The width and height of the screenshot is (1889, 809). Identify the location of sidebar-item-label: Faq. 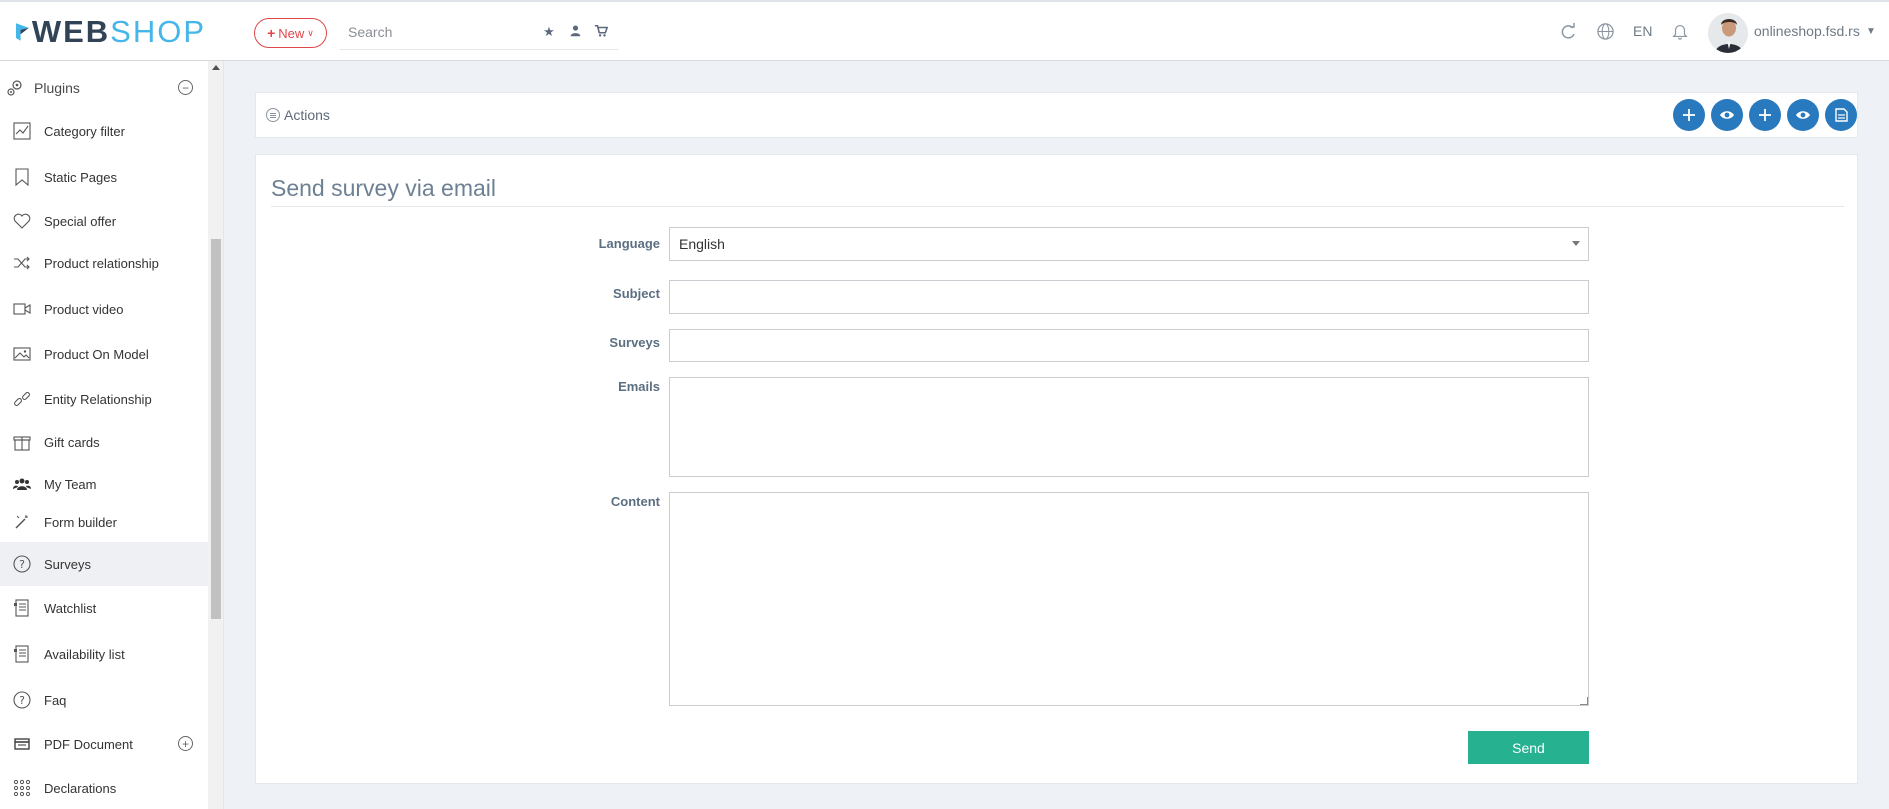
(55, 700).